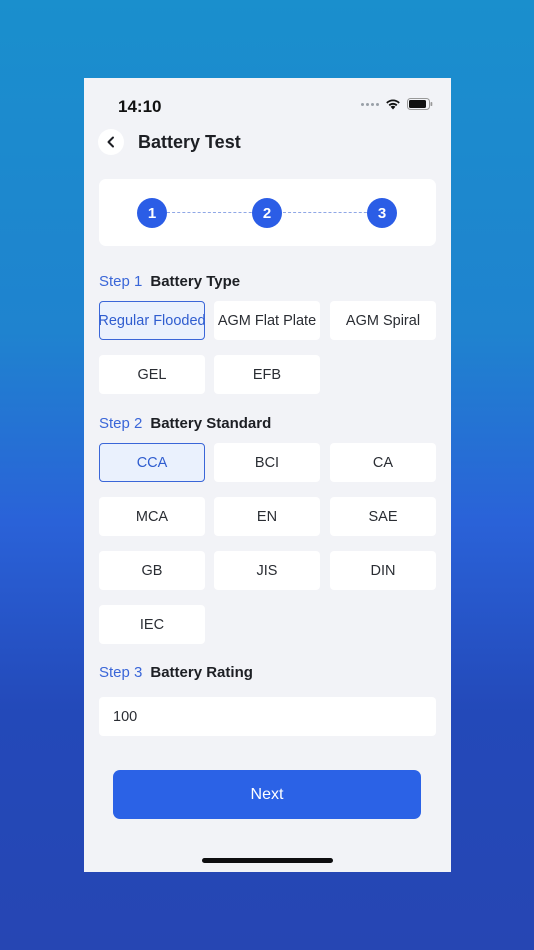 Image resolution: width=534 pixels, height=950 pixels. I want to click on status-icons, so click(397, 104).